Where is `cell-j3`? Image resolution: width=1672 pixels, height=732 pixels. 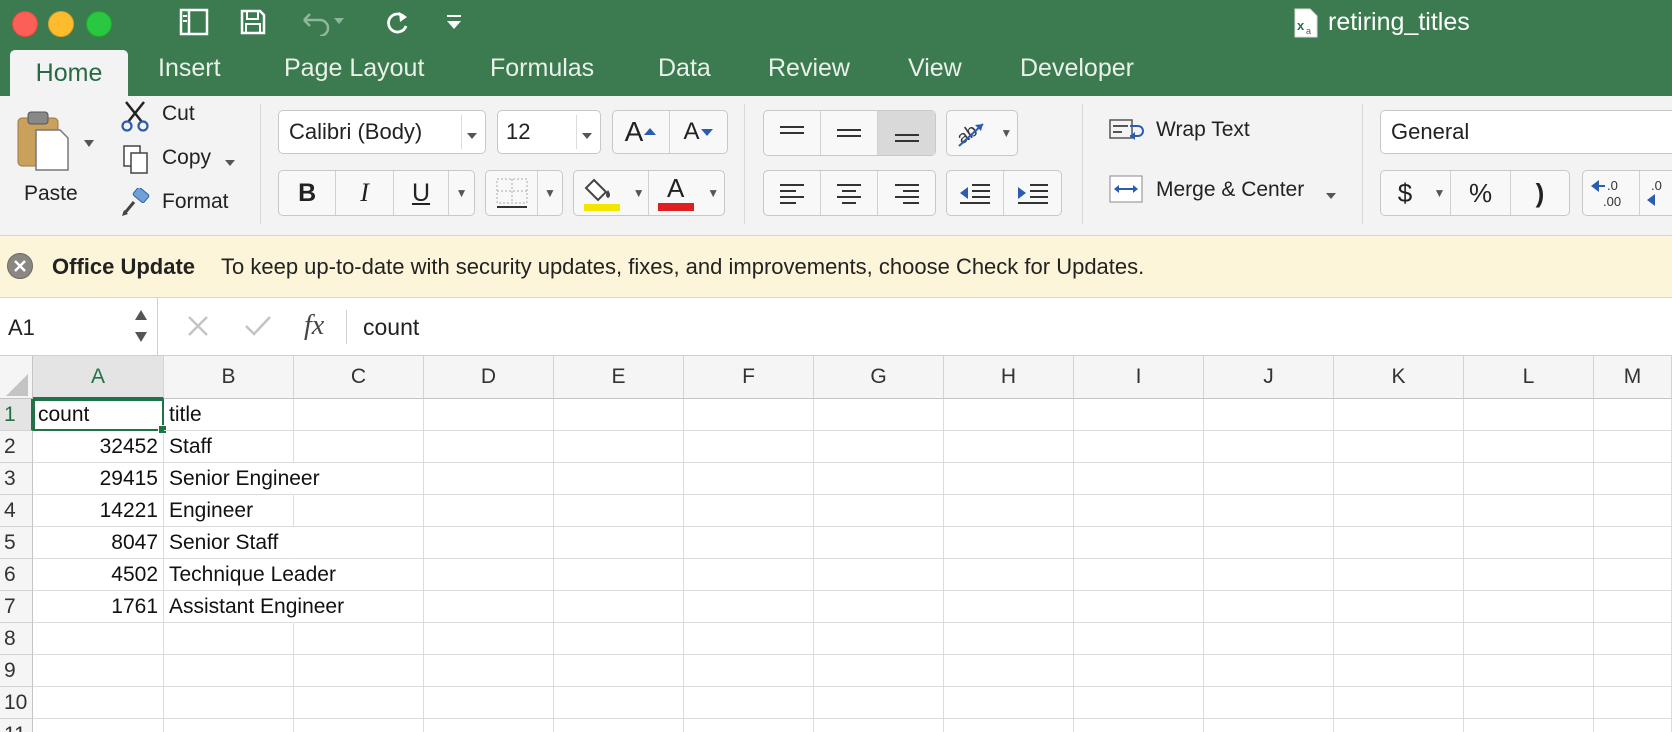 cell-j3 is located at coordinates (1269, 479).